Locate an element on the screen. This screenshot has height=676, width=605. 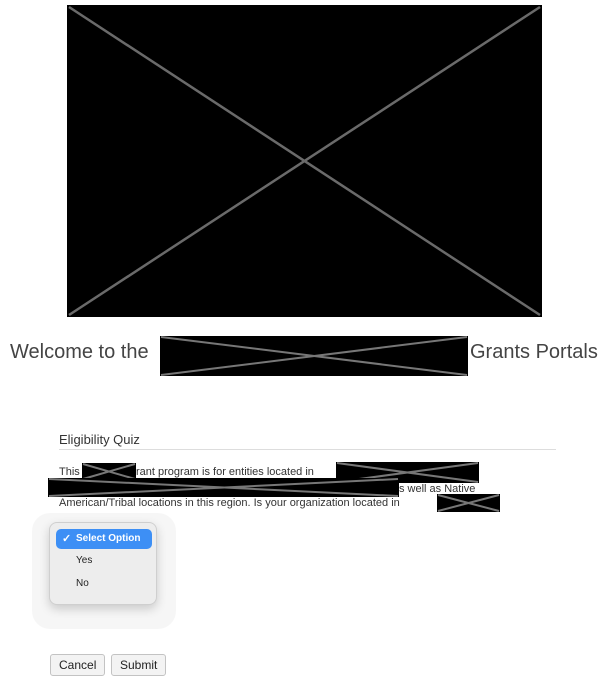
quiz-divider is located at coordinates (307, 449).